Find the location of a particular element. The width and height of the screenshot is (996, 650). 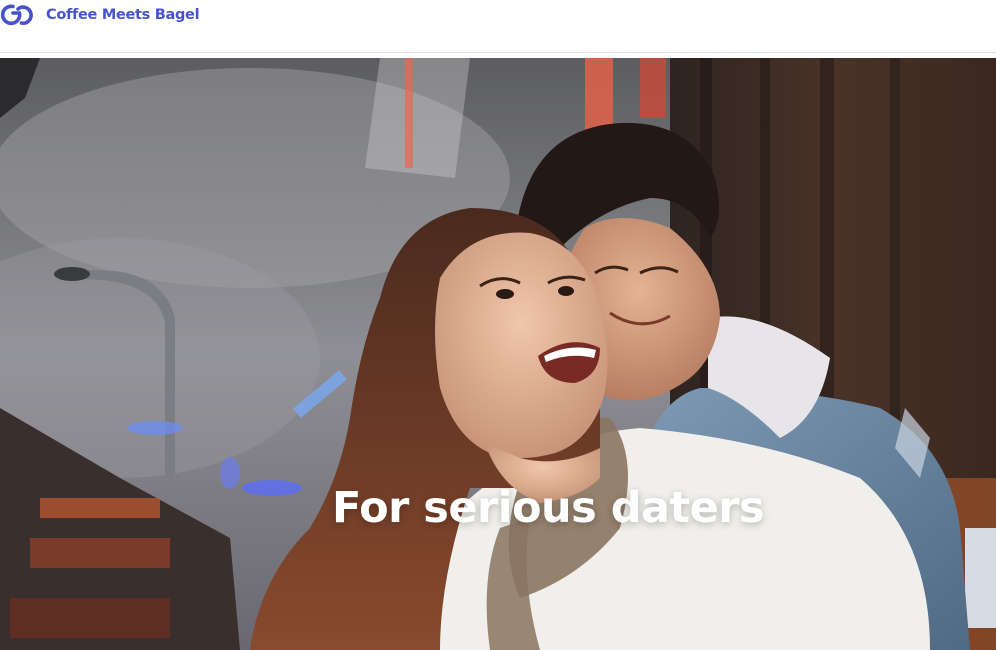

hero-headline: For serious daters is located at coordinates (548, 507).